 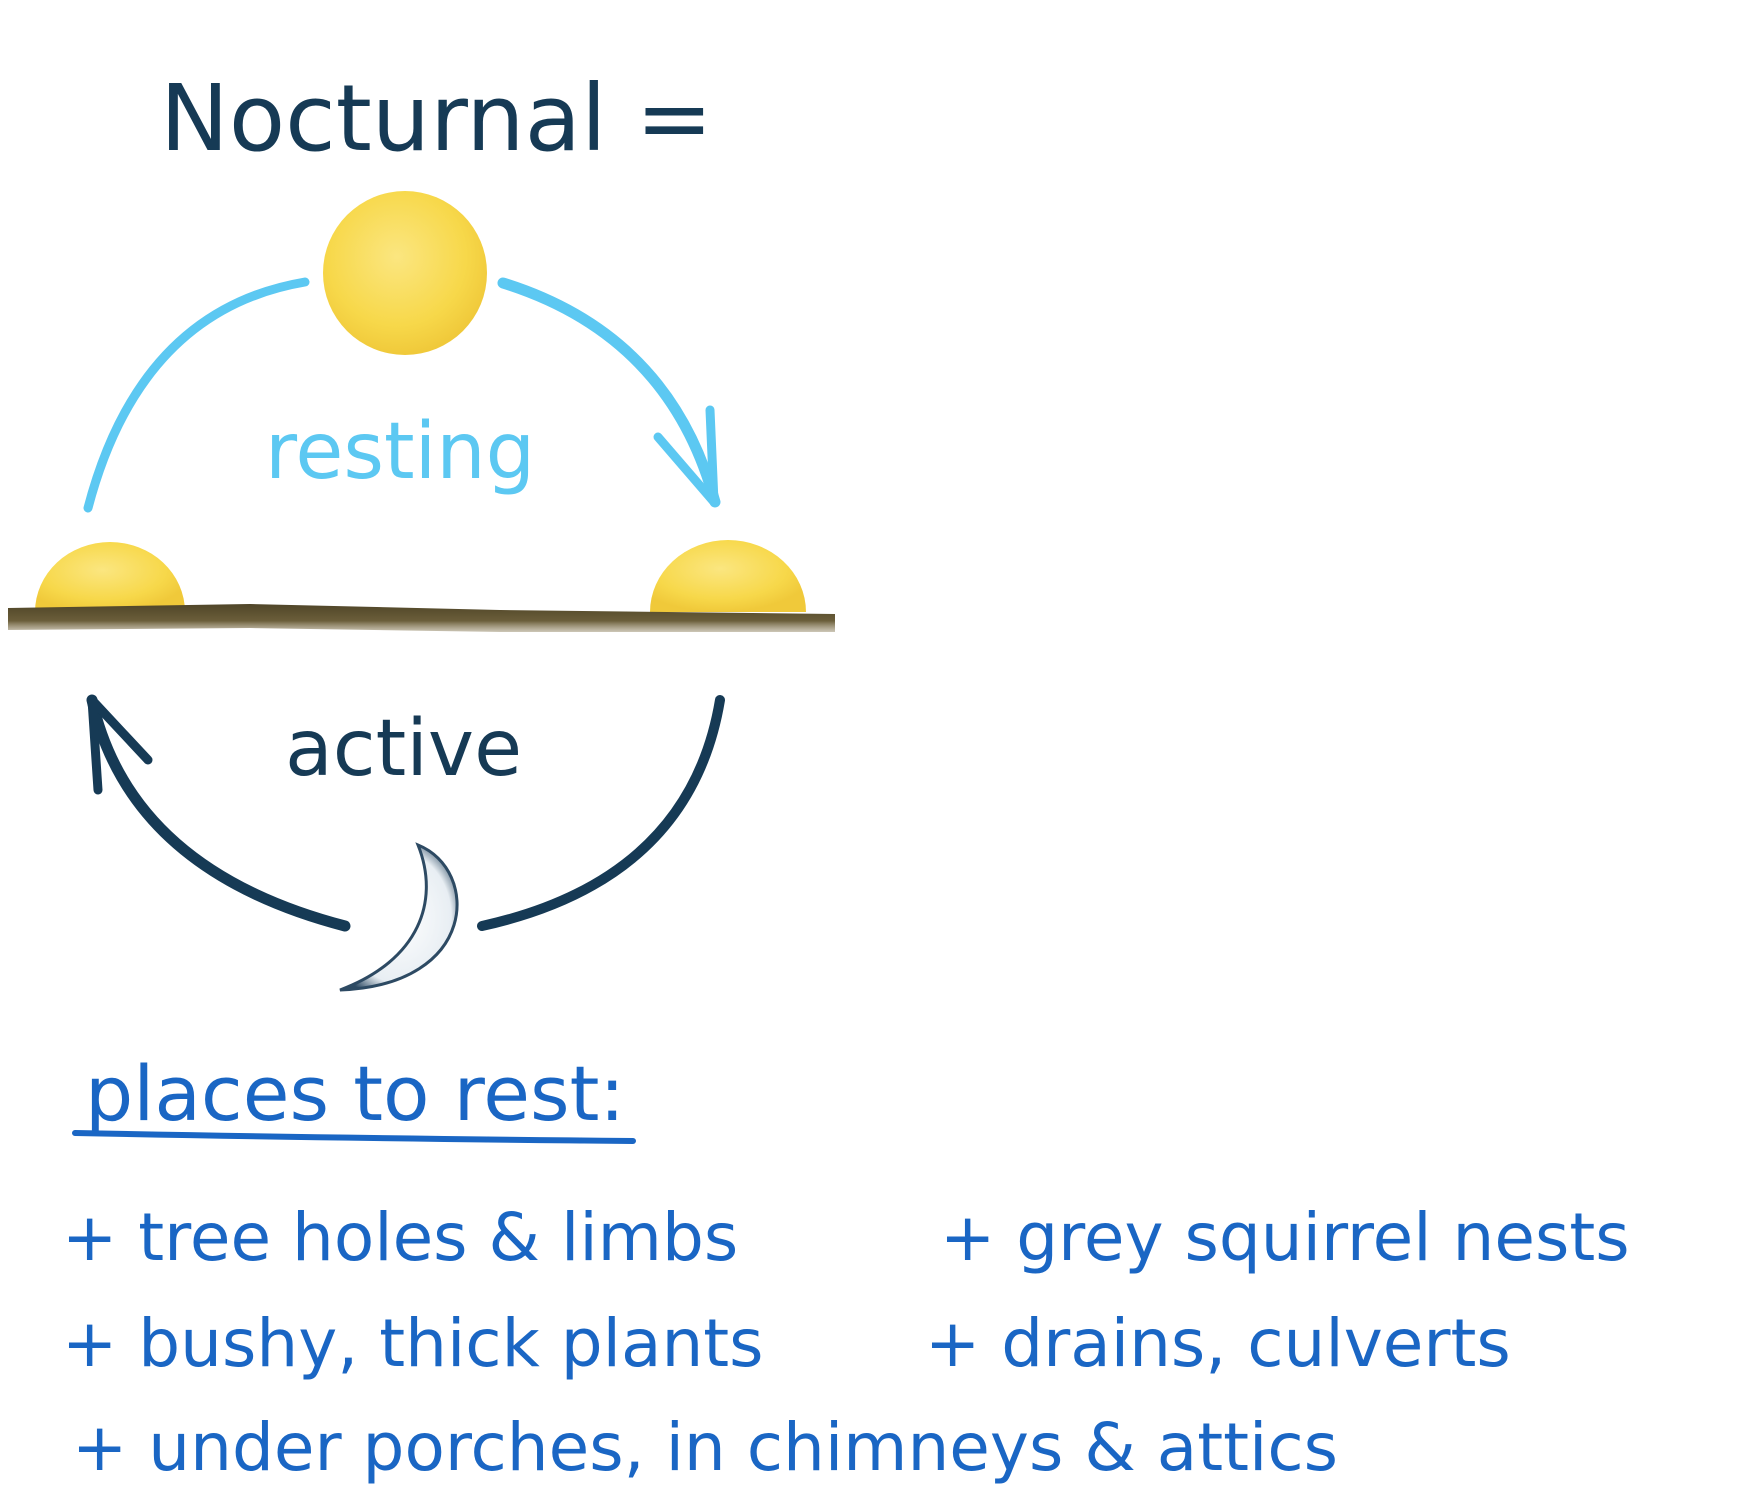 What do you see at coordinates (705, 1447) in the screenshot?
I see `list-item: + under porches, in chimneys & attics` at bounding box center [705, 1447].